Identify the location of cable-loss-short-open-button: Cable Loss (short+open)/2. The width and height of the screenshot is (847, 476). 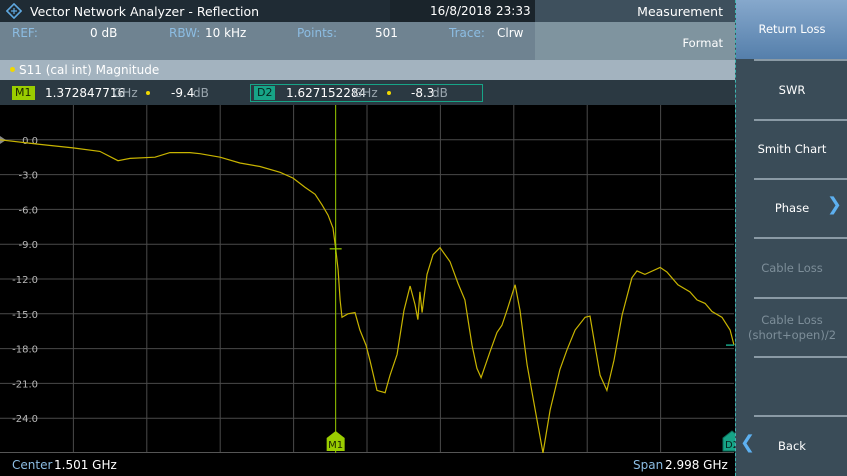
(791, 327).